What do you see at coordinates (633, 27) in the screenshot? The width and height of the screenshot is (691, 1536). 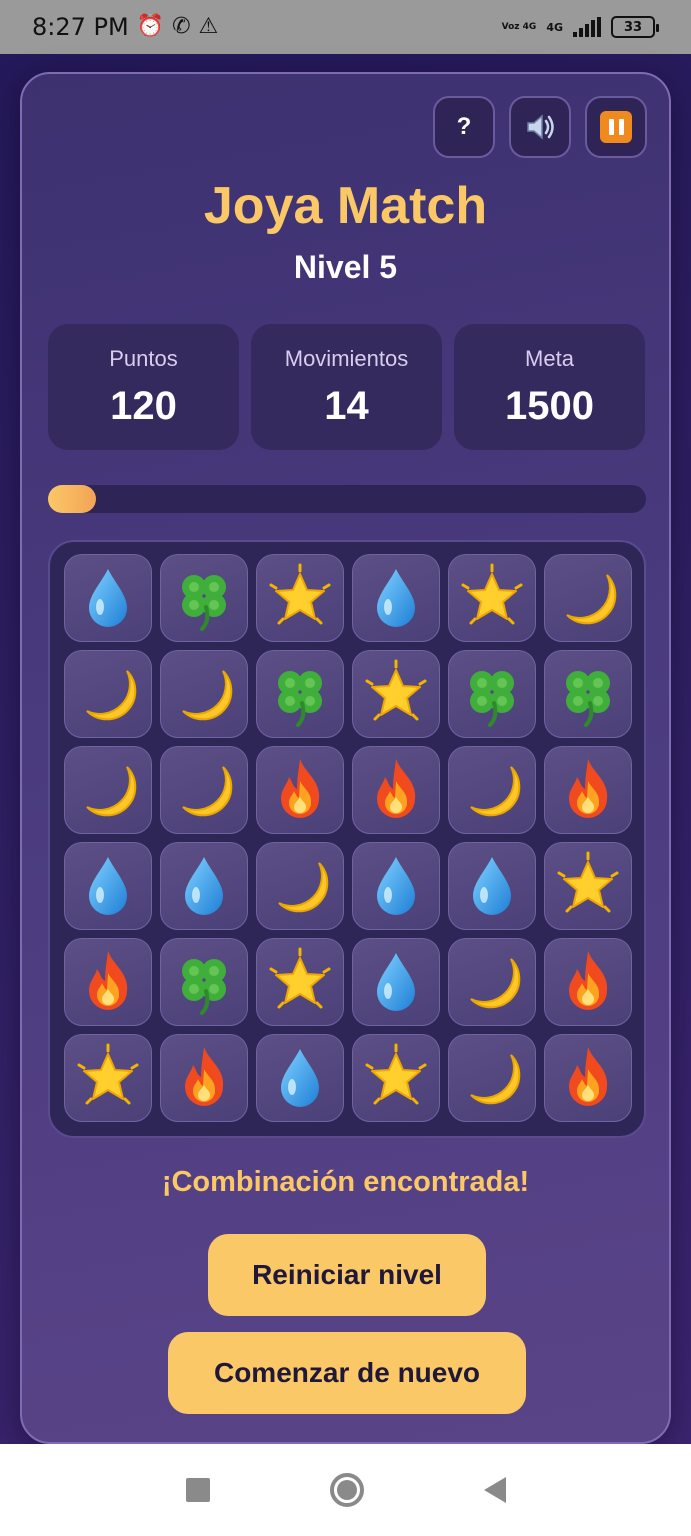 I see `battery-level: 33` at bounding box center [633, 27].